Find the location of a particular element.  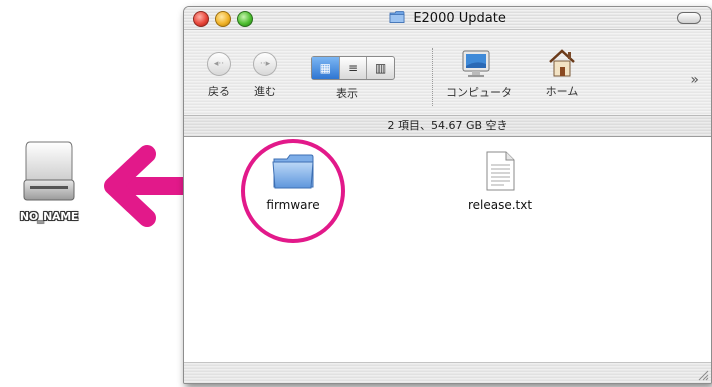

list-view-button: ≡ is located at coordinates (354, 68).